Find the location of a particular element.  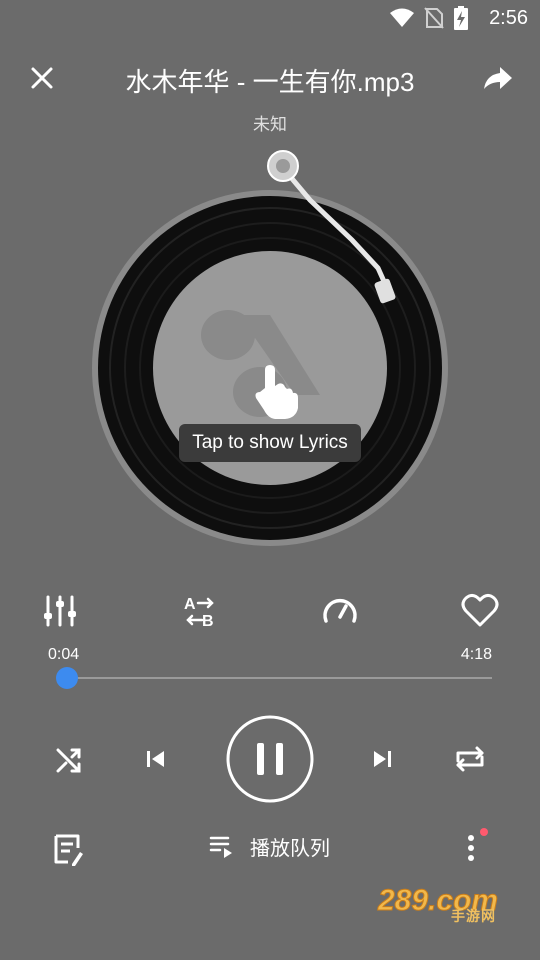

status-time: 2:56 is located at coordinates (508, 18).